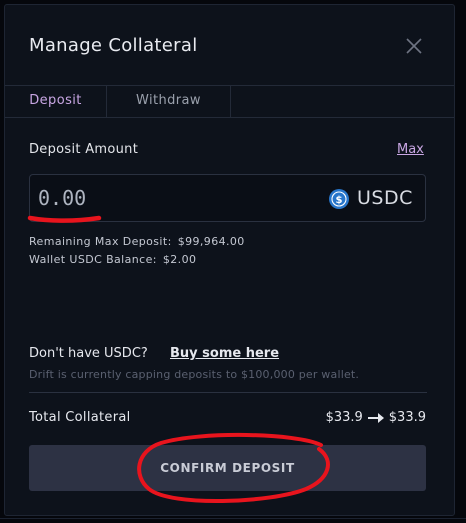 Image resolution: width=466 pixels, height=523 pixels. Describe the element at coordinates (113, 45) in the screenshot. I see `modal-title: Manage Collateral` at that location.